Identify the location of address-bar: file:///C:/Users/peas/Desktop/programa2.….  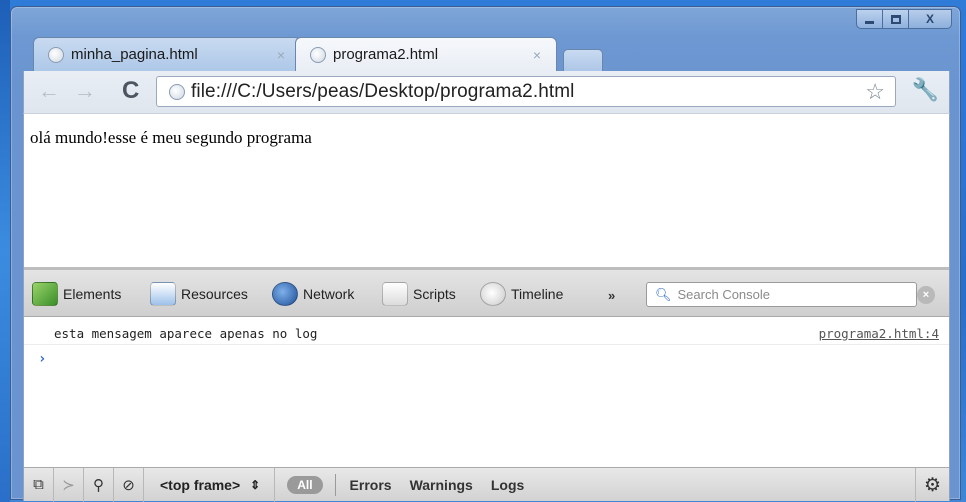
(526, 91).